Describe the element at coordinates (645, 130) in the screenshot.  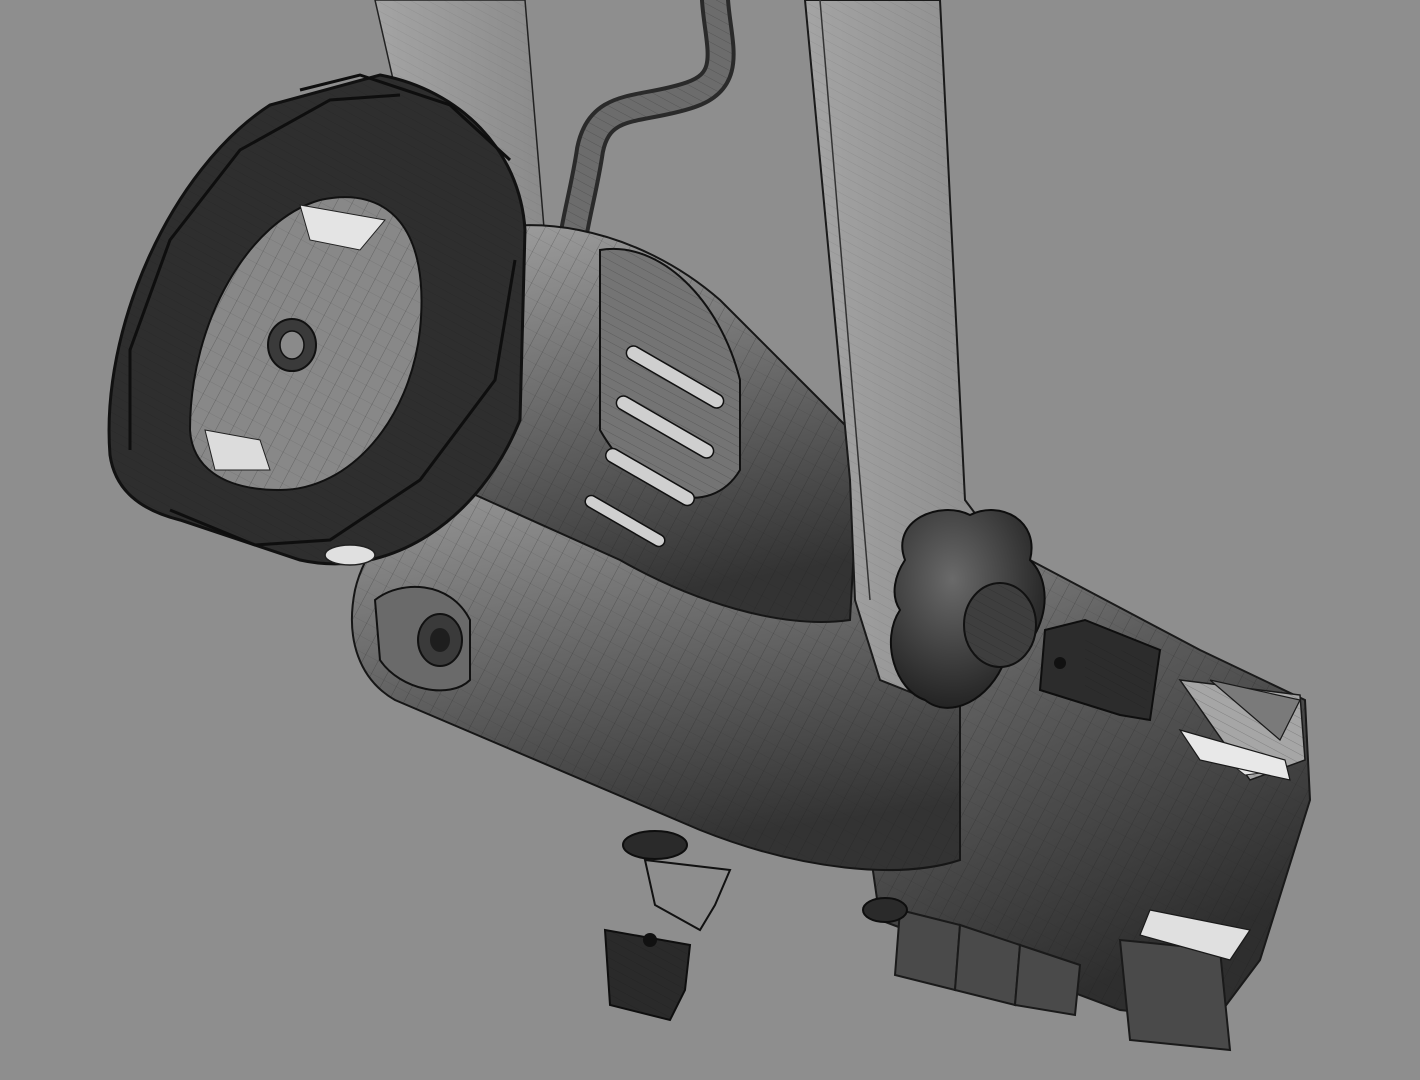
I see `power-cable` at that location.